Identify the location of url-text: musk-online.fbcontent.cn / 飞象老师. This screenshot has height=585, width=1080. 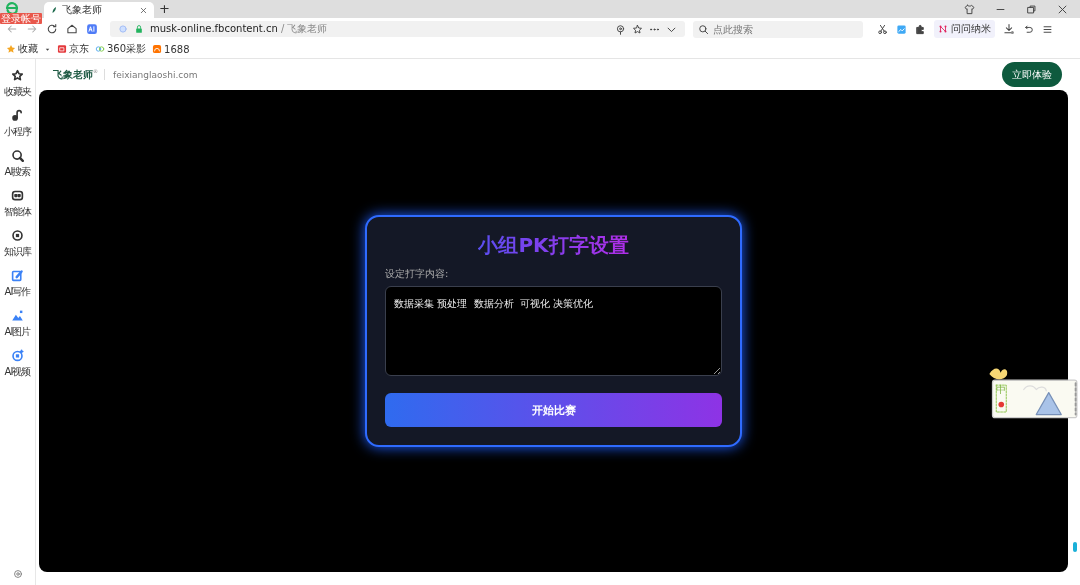
(239, 29).